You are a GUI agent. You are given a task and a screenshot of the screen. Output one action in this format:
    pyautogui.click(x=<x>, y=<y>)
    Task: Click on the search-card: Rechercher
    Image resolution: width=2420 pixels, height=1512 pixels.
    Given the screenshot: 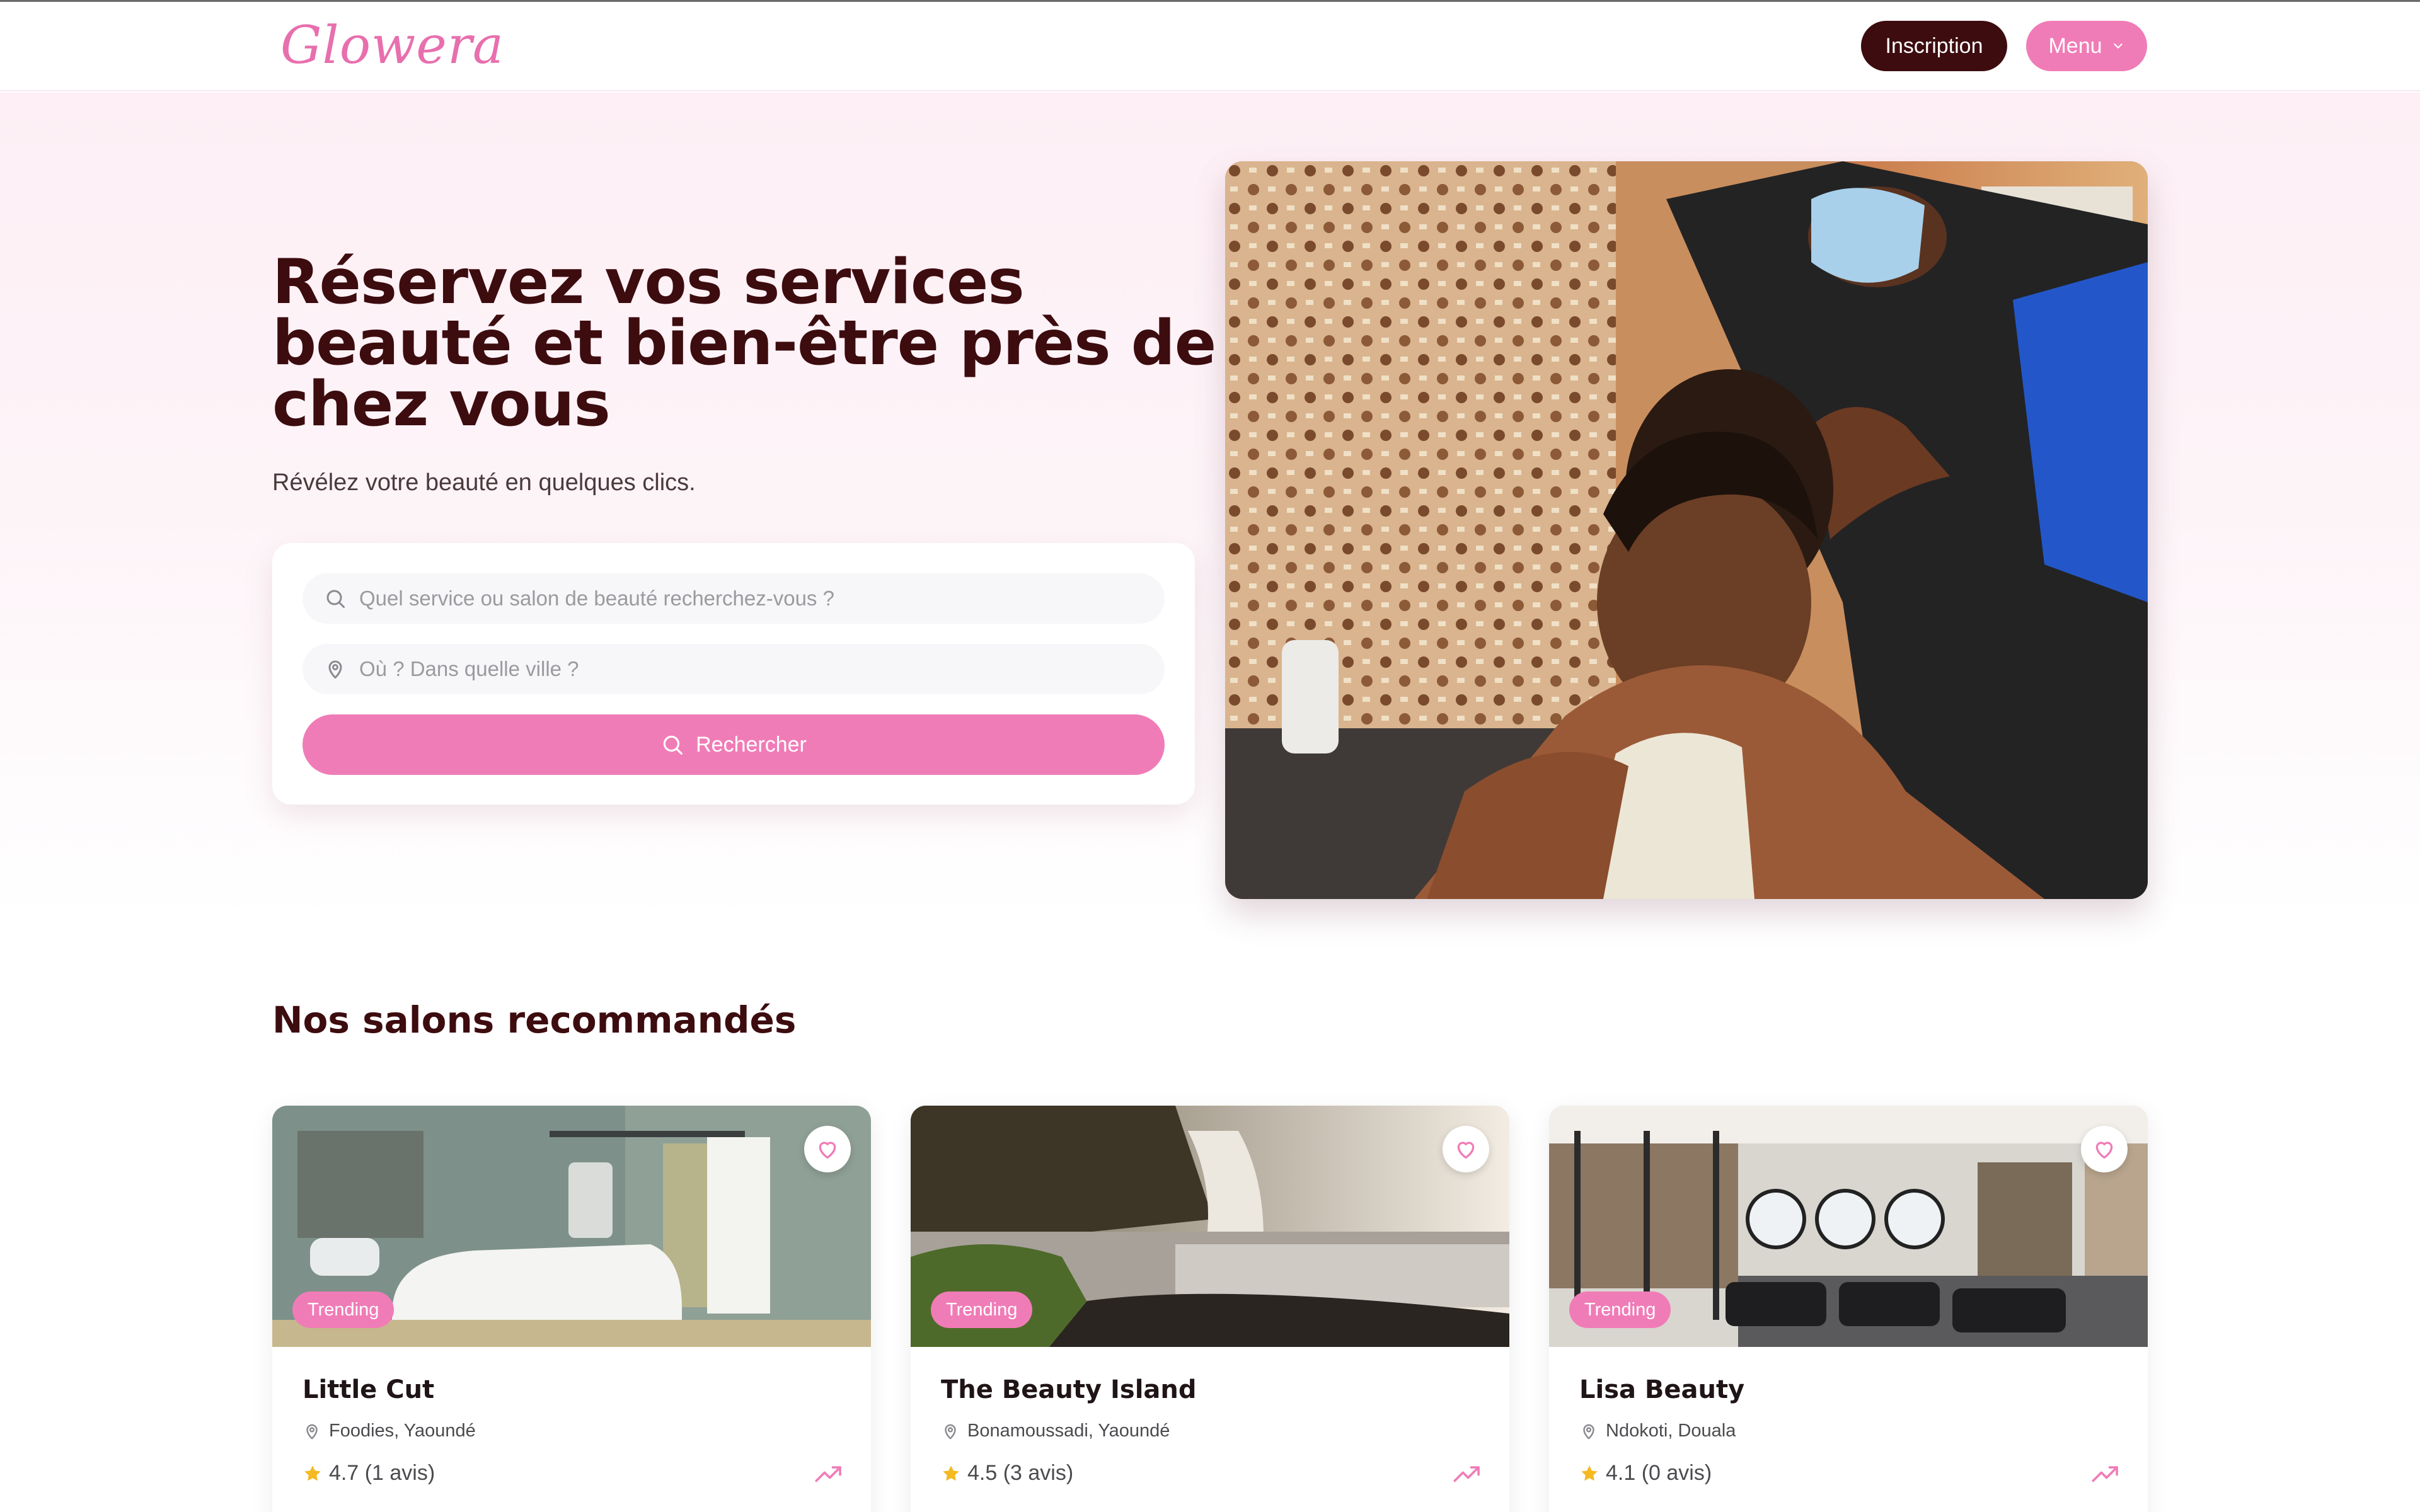 What is the action you would take?
    pyautogui.click(x=733, y=674)
    